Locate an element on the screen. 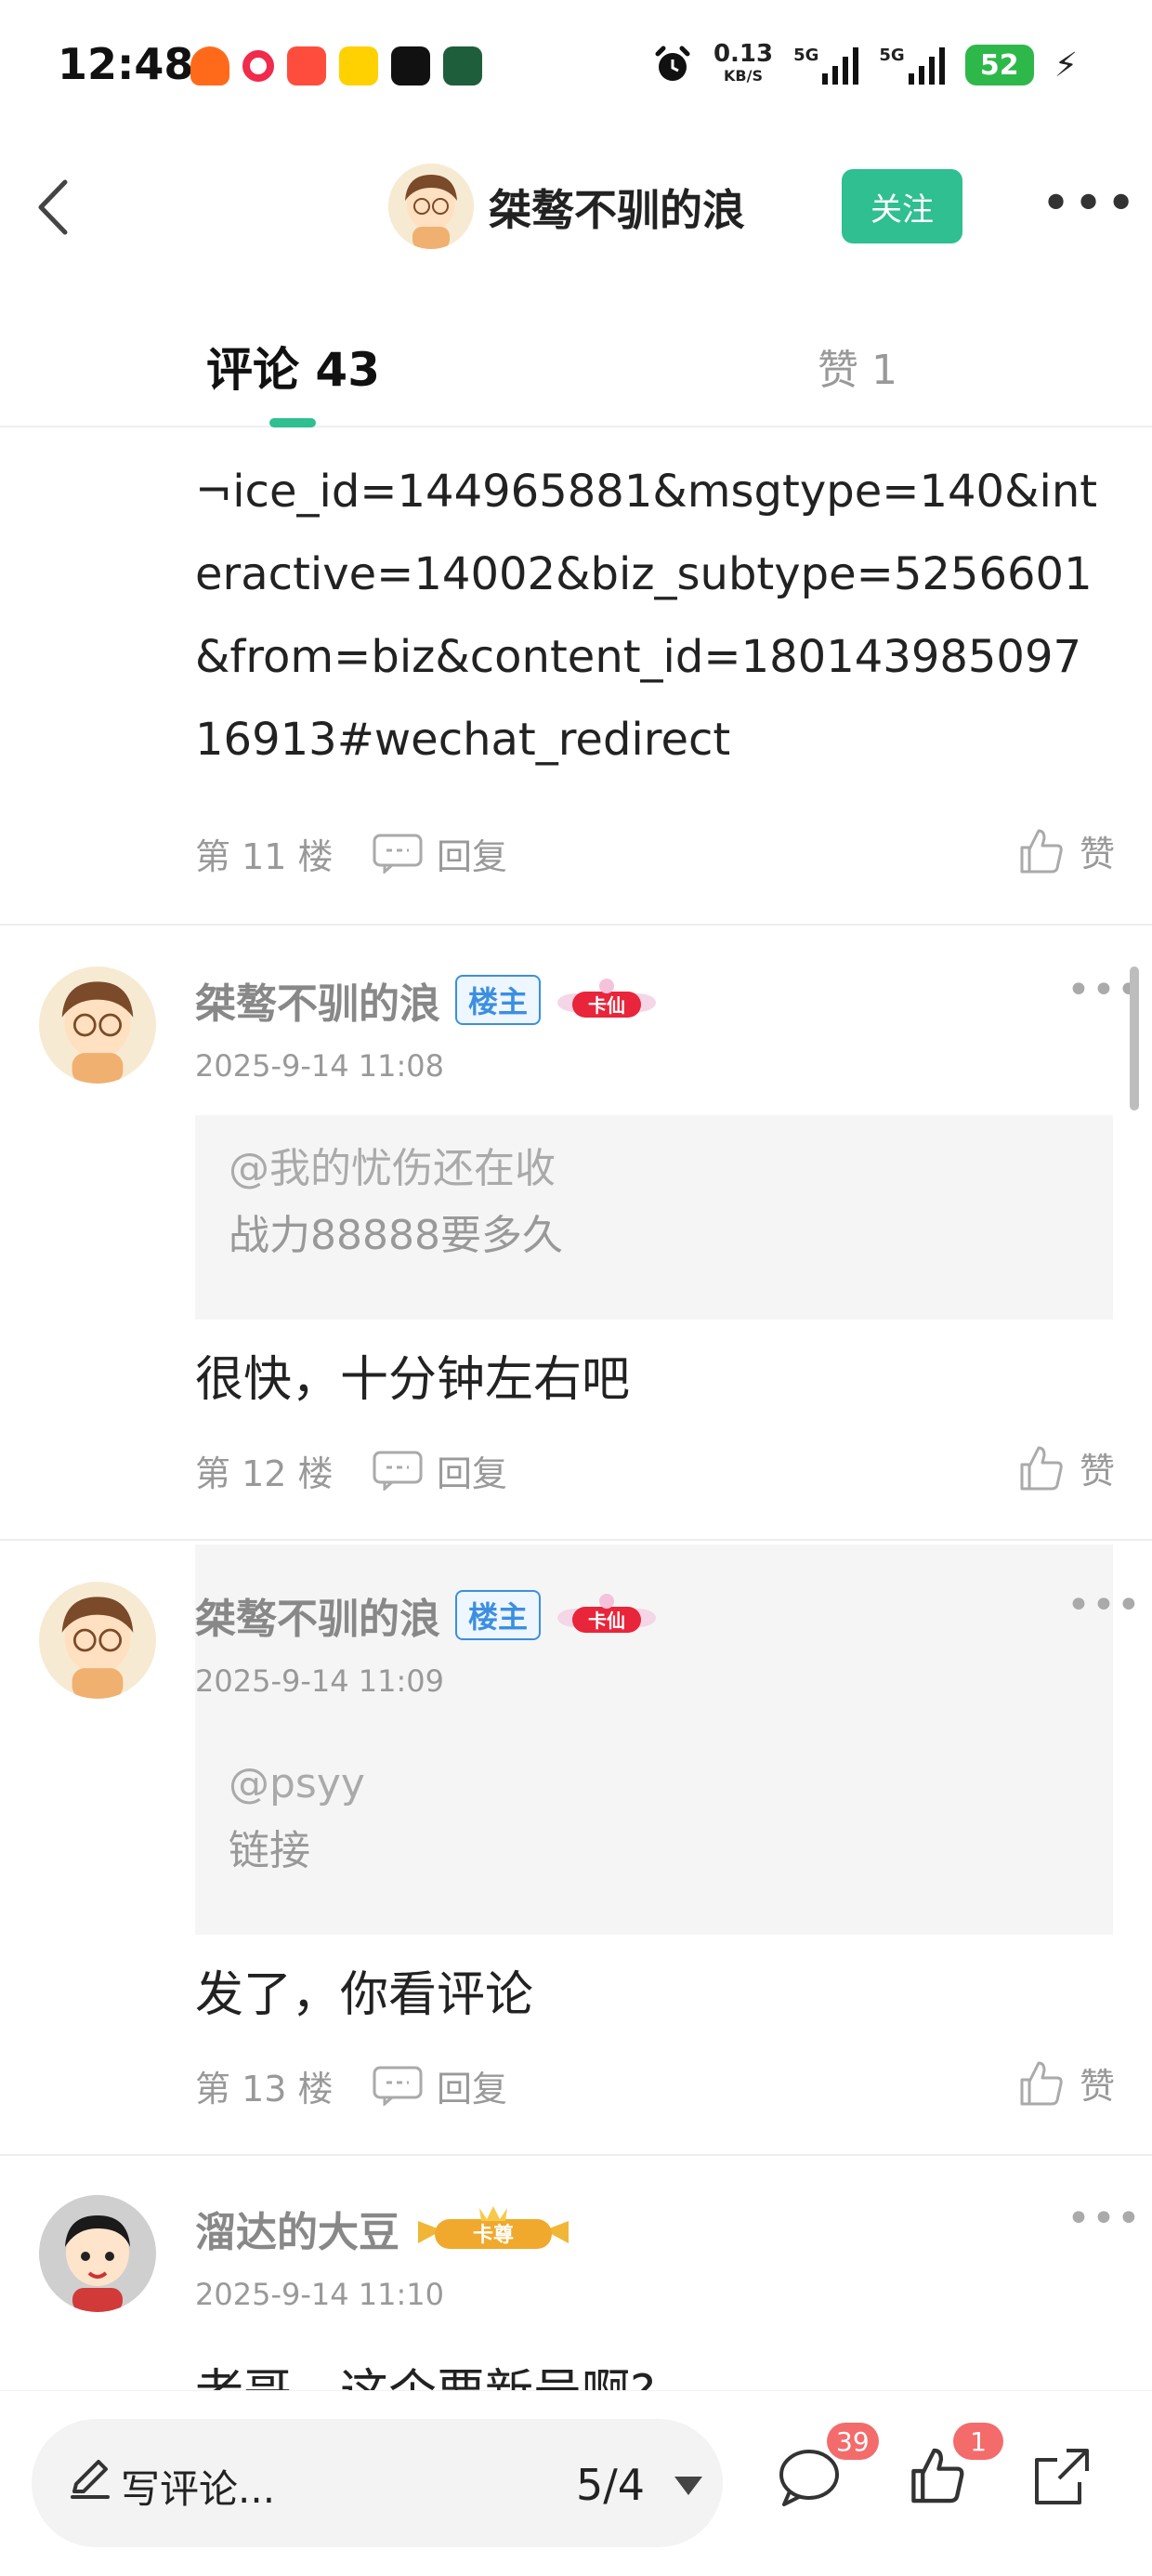  floor-row-11: 第 11 楼 回复 赞 is located at coordinates (655, 853).